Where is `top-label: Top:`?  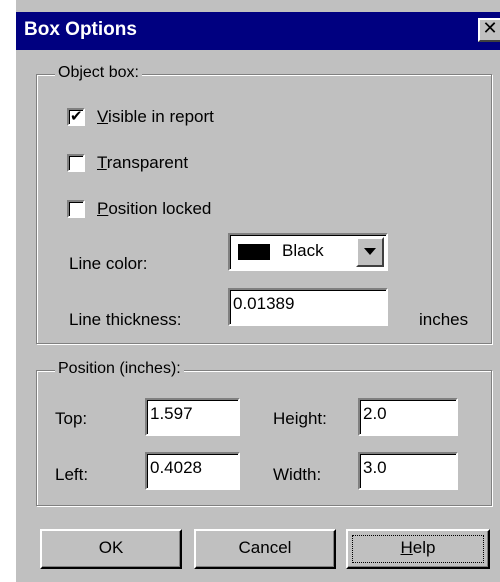 top-label: Top: is located at coordinates (71, 418).